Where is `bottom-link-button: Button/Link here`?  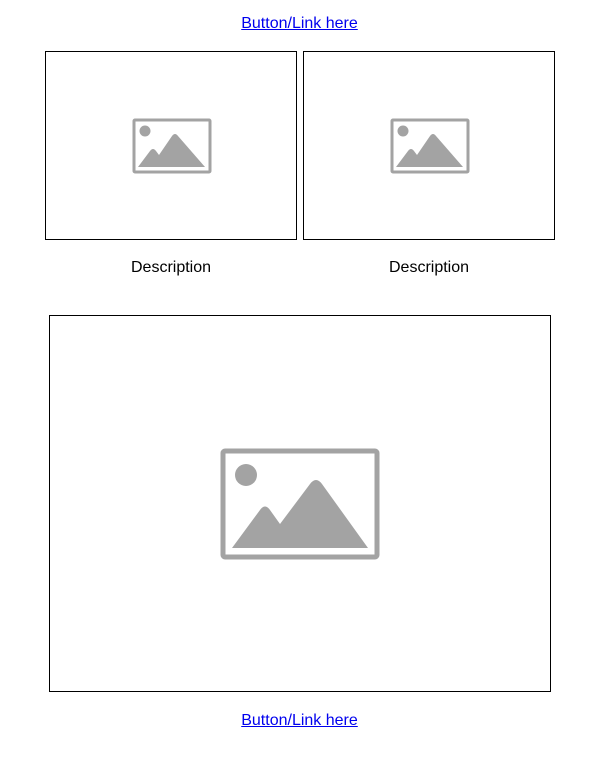 bottom-link-button: Button/Link here is located at coordinates (299, 721).